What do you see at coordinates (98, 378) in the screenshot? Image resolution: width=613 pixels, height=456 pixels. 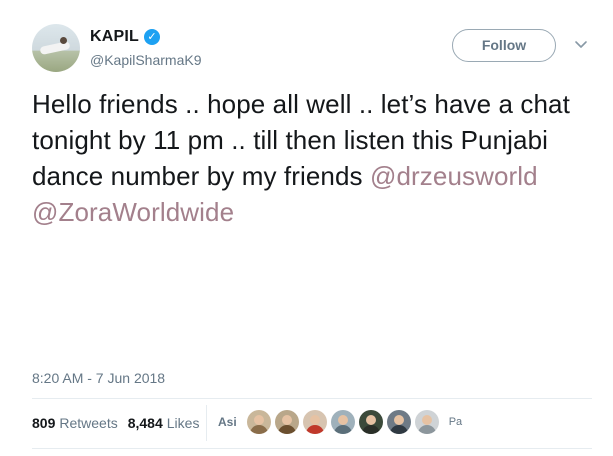 I see `tweet-timestamp: 8:20 AM - 7 Jun 2018` at bounding box center [98, 378].